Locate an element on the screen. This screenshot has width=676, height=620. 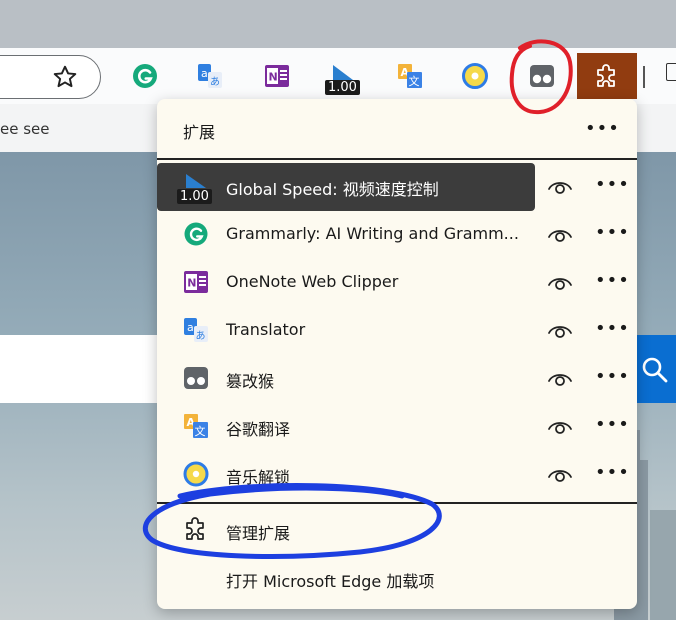
toolbar-divider is located at coordinates (644, 77).